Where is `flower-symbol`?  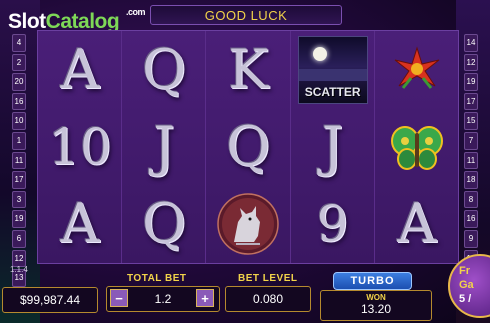 flower-symbol is located at coordinates (417, 69).